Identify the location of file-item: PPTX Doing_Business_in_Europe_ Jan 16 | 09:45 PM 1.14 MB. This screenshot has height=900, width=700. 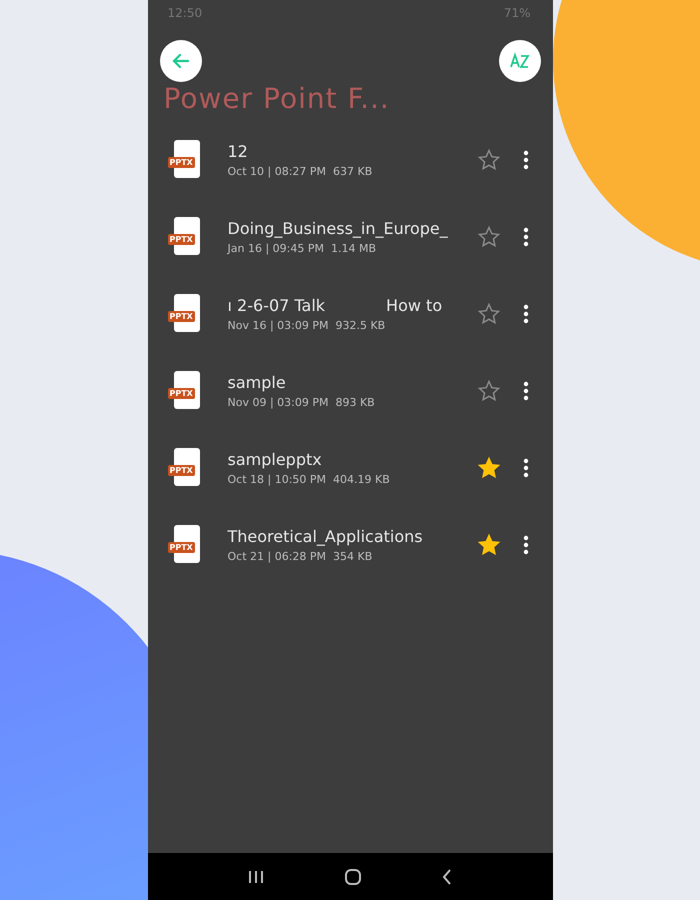
(350, 236).